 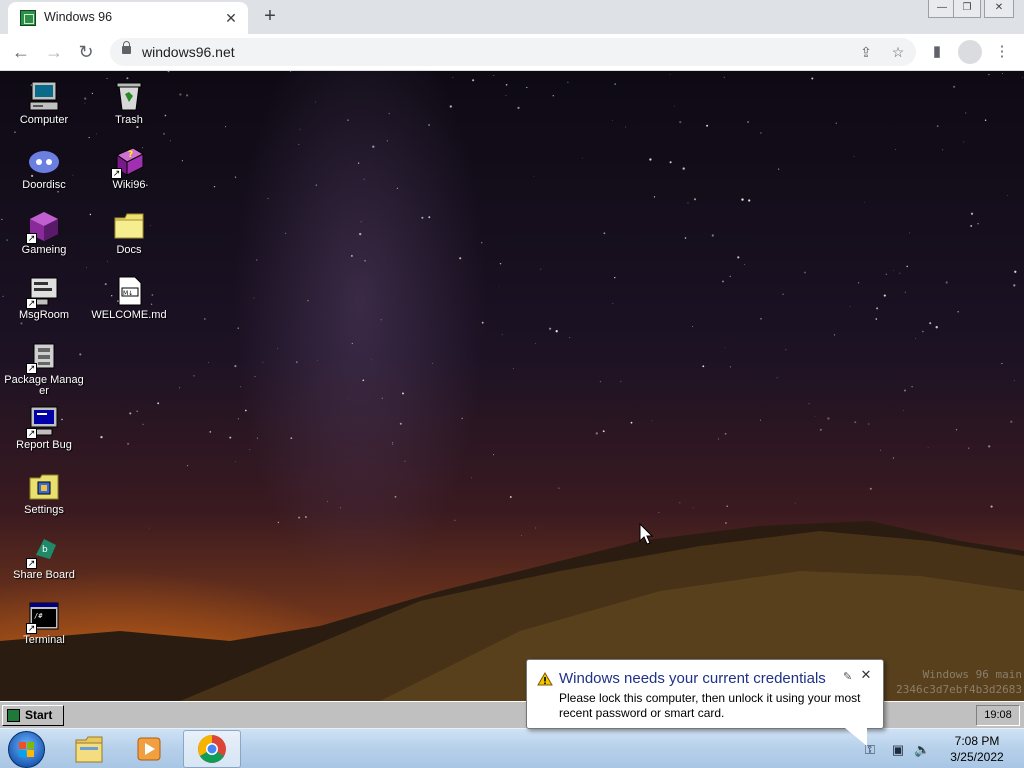 What do you see at coordinates (847, 676) in the screenshot?
I see `balloon-options-icon: ✎` at bounding box center [847, 676].